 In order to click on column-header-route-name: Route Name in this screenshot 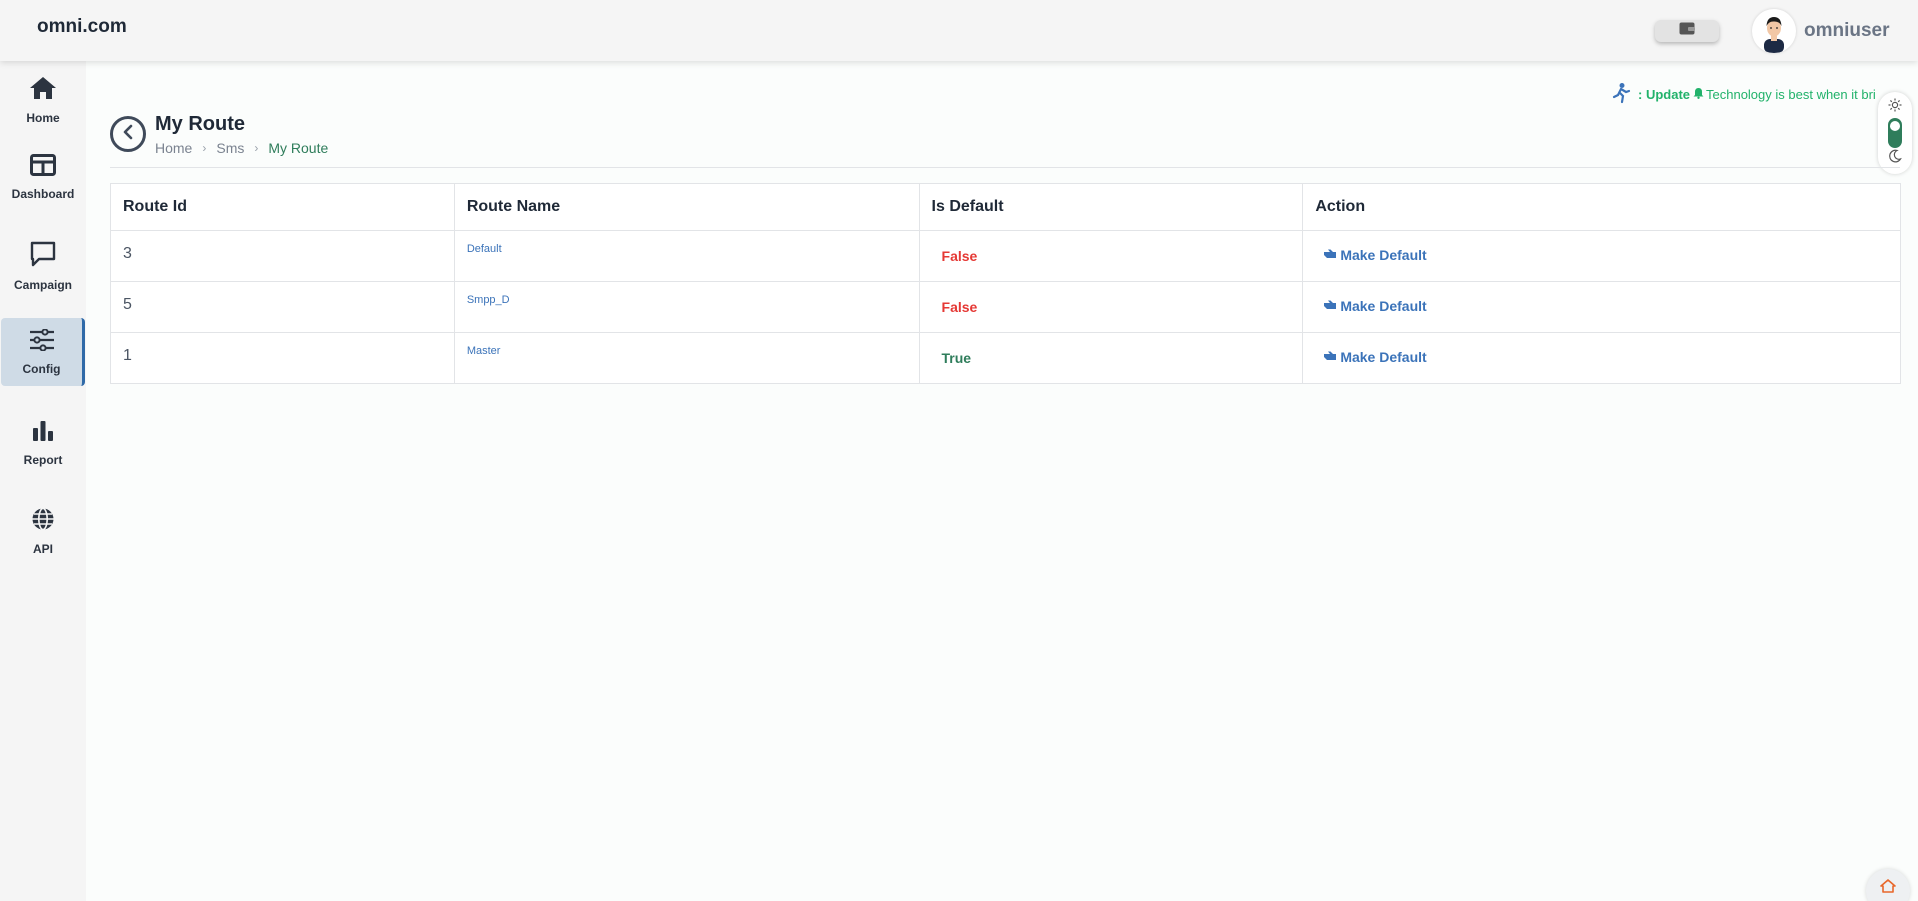, I will do `click(686, 207)`.